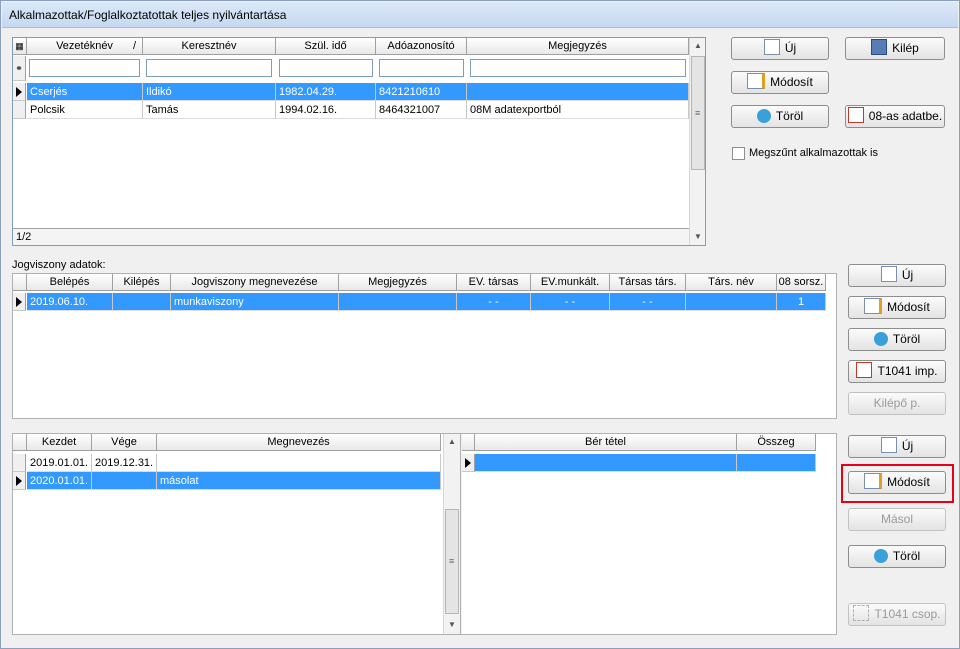 The image size is (960, 649). What do you see at coordinates (59, 481) in the screenshot?
I see `table-cell: 2020.01.01.` at bounding box center [59, 481].